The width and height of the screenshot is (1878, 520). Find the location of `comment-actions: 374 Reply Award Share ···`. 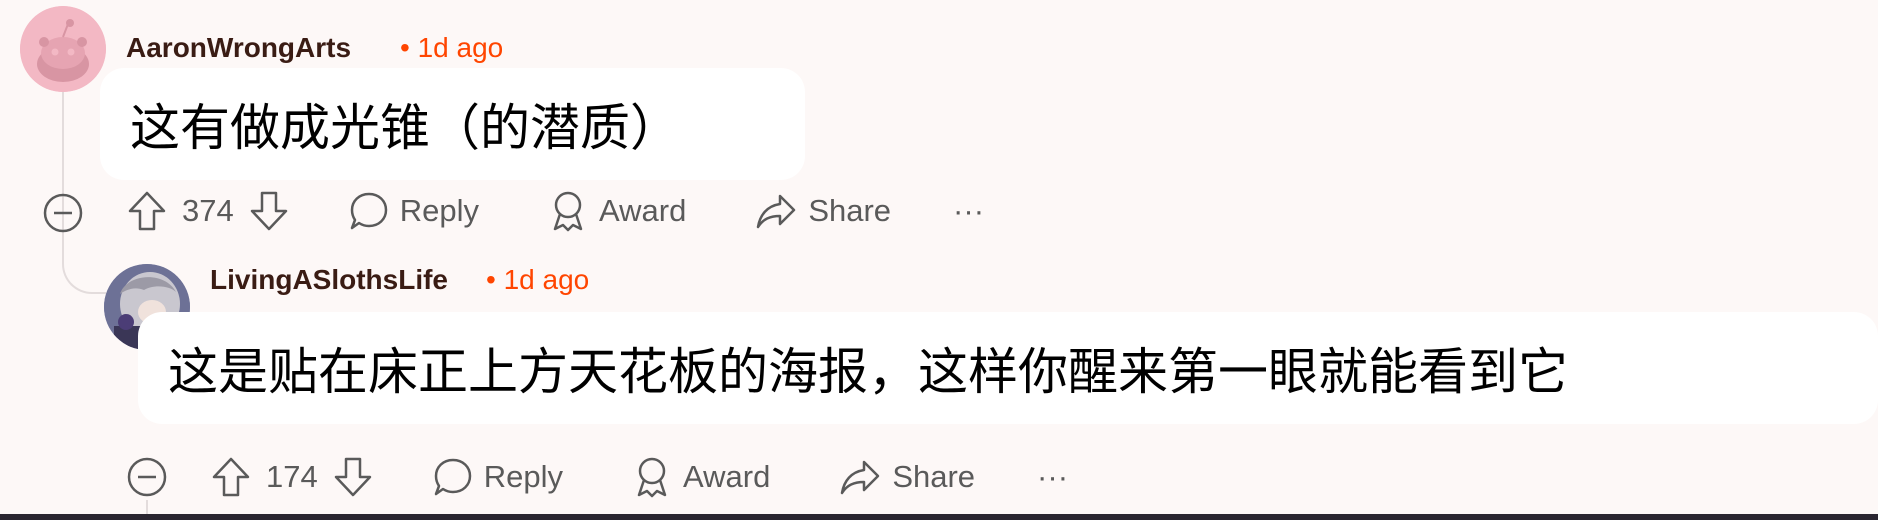

comment-actions: 374 Reply Award Share ··· is located at coordinates (555, 211).